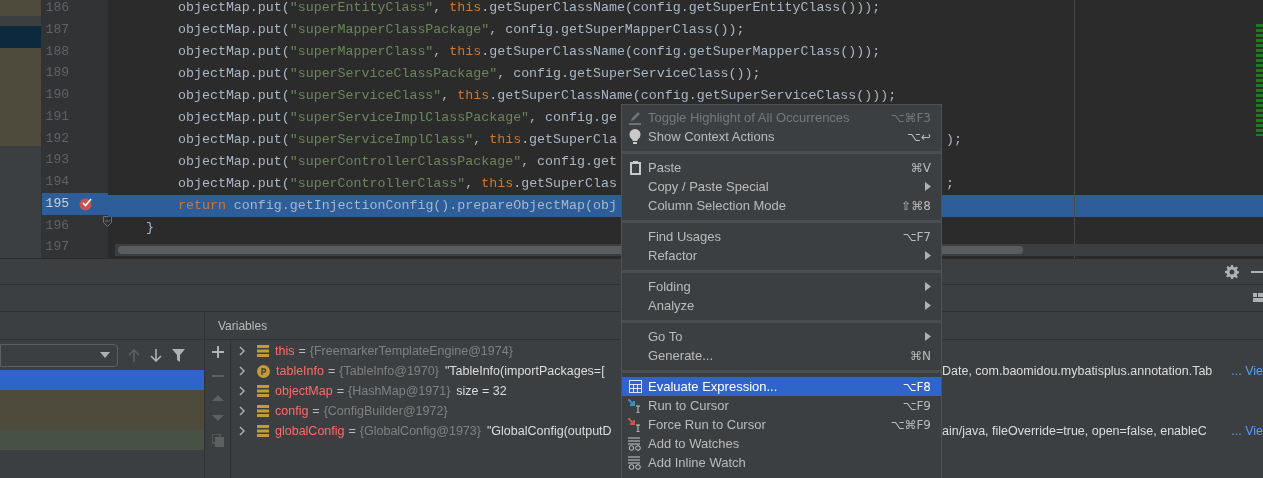 The width and height of the screenshot is (1263, 478). What do you see at coordinates (420, 431) in the screenshot?
I see `variable-type: {GlobalConfig@1973}` at bounding box center [420, 431].